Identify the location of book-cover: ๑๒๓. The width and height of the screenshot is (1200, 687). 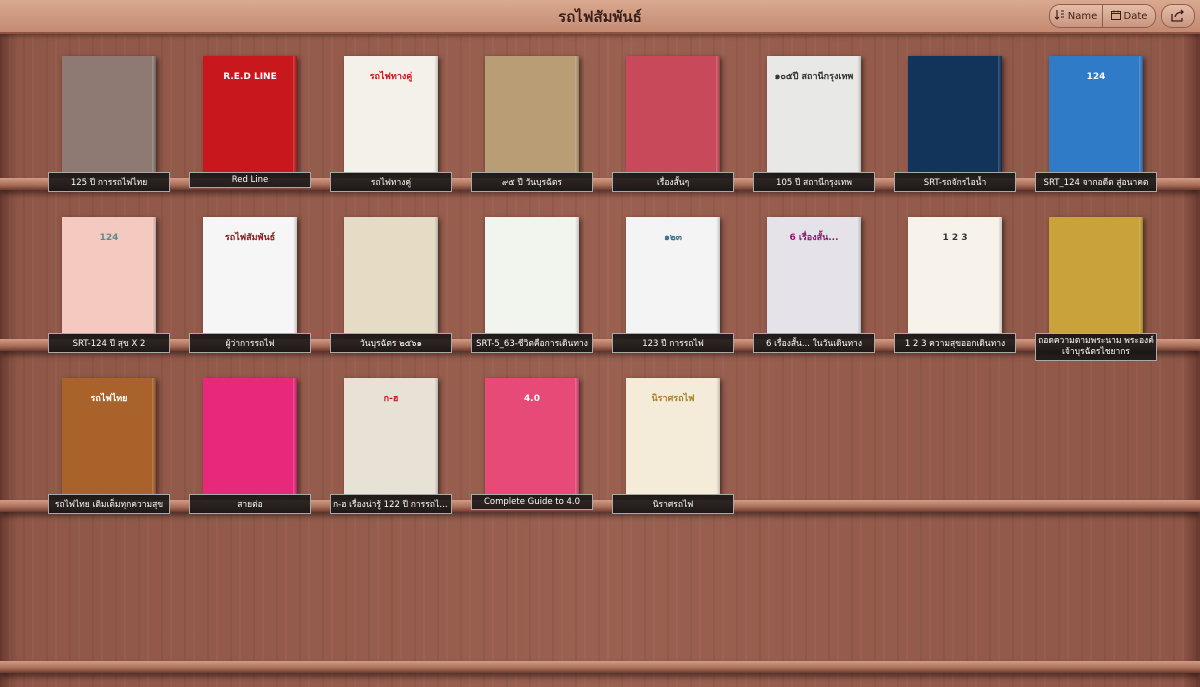
(673, 275).